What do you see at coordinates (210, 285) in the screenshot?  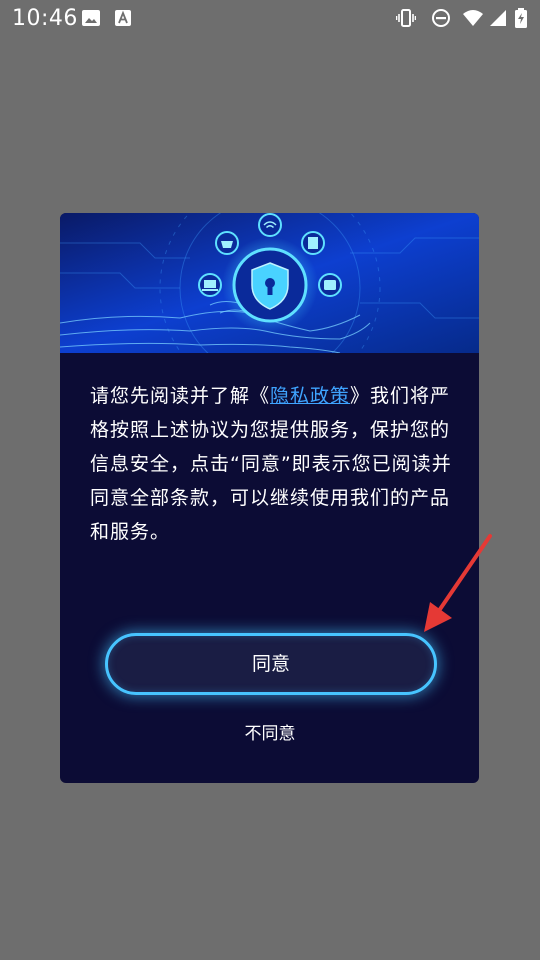 I see `laptop-icon` at bounding box center [210, 285].